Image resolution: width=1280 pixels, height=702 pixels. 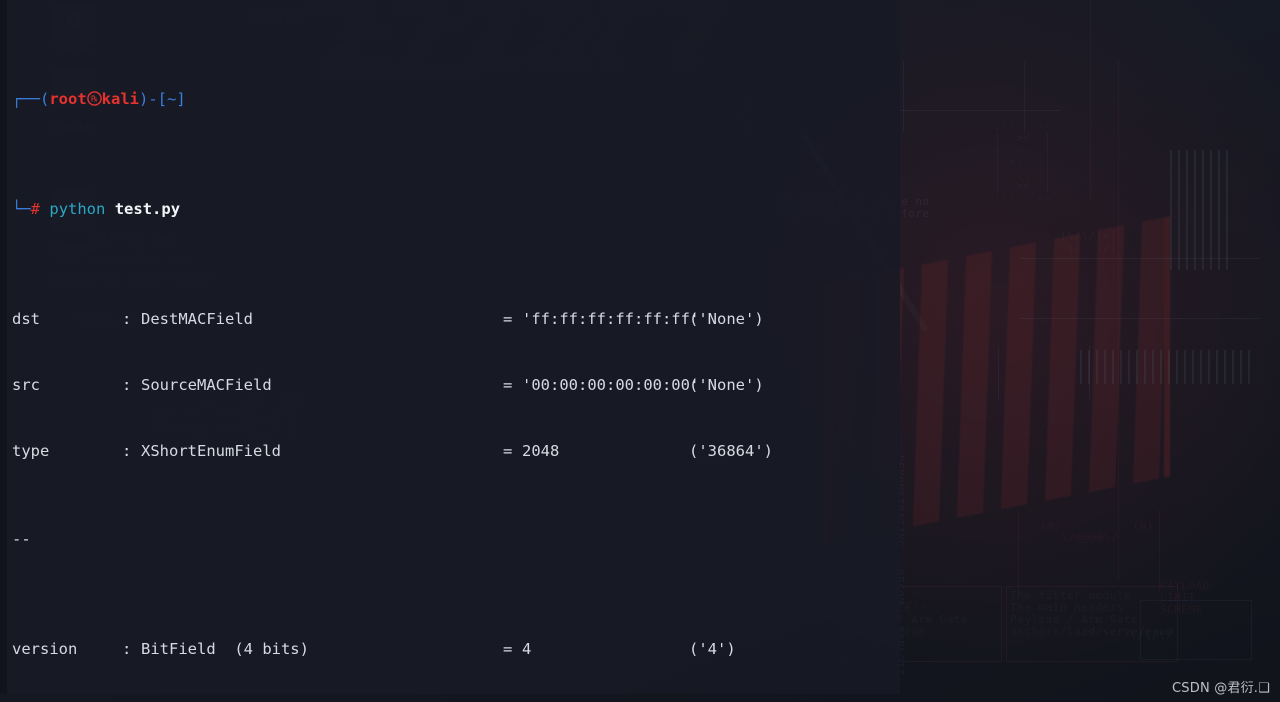 What do you see at coordinates (45, 649) in the screenshot?
I see `field-name: version` at bounding box center [45, 649].